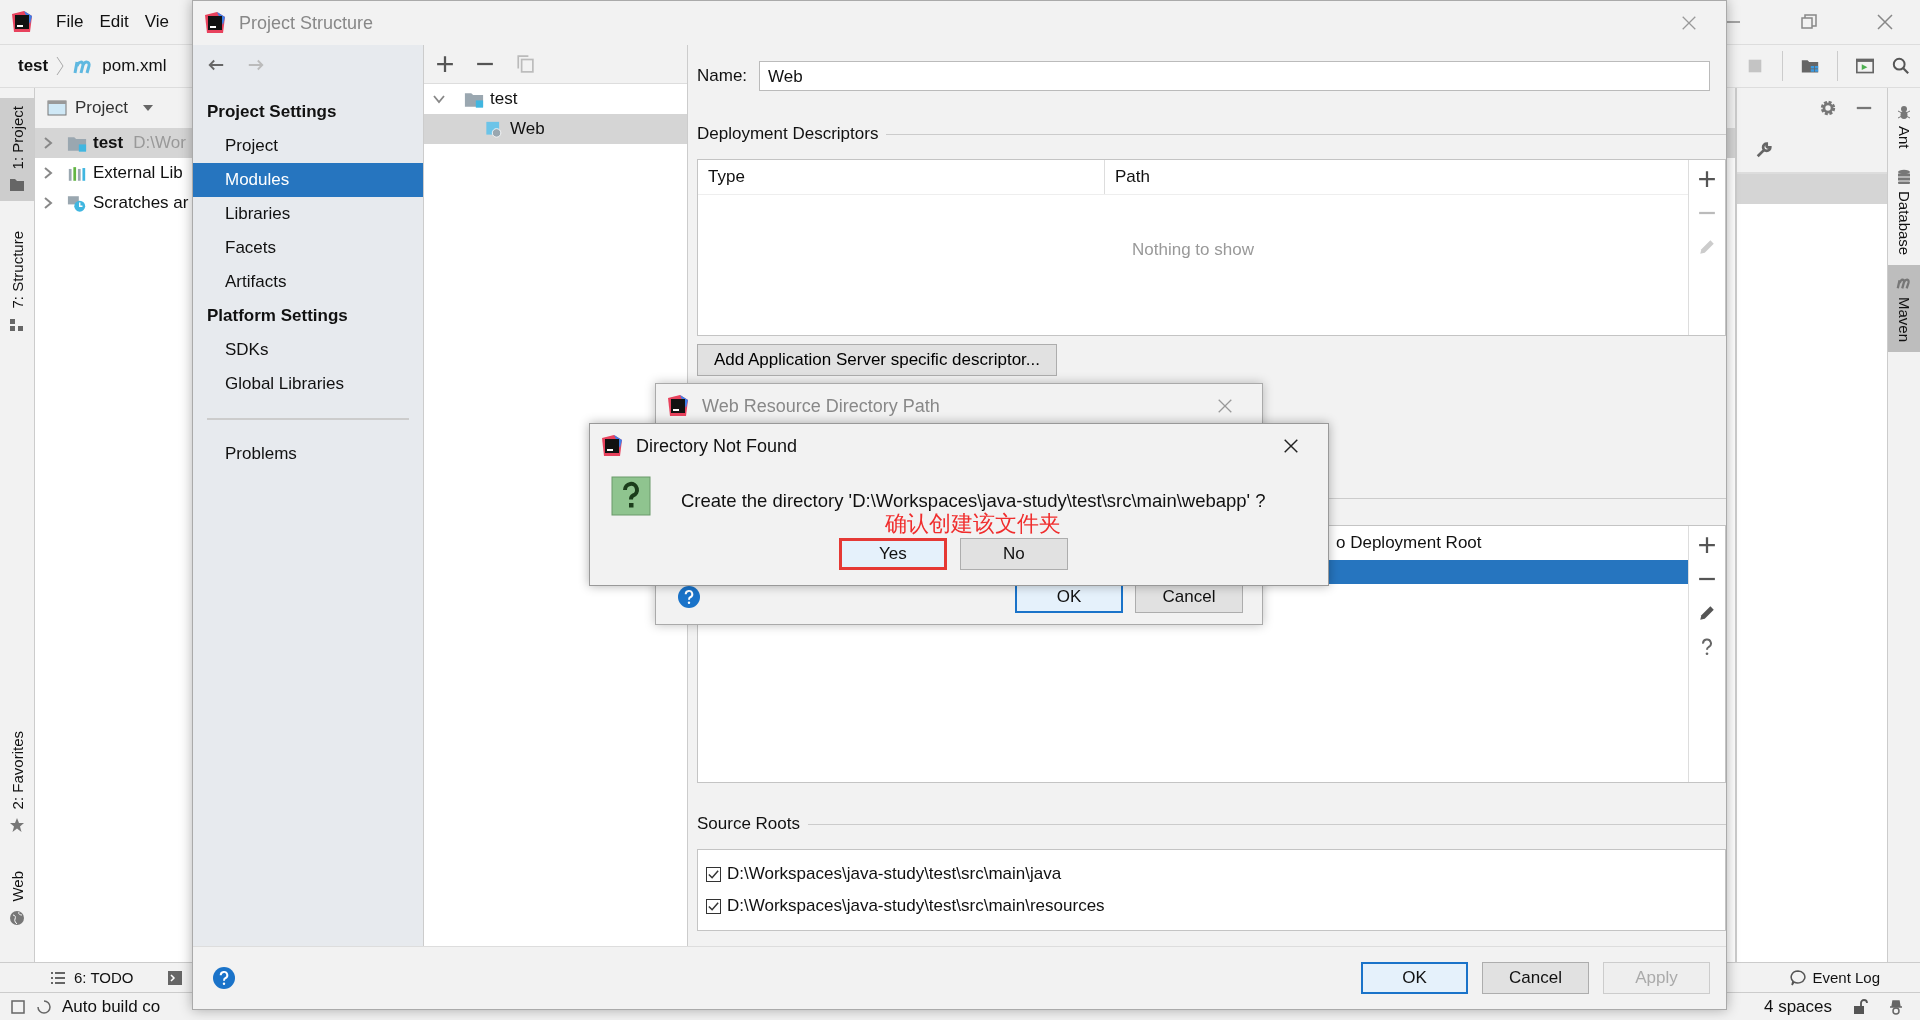  Describe the element at coordinates (973, 501) in the screenshot. I see `dialog-message: Create the directory 'D:\Workspaces\java-study\test\src\main\webapp' ?` at that location.